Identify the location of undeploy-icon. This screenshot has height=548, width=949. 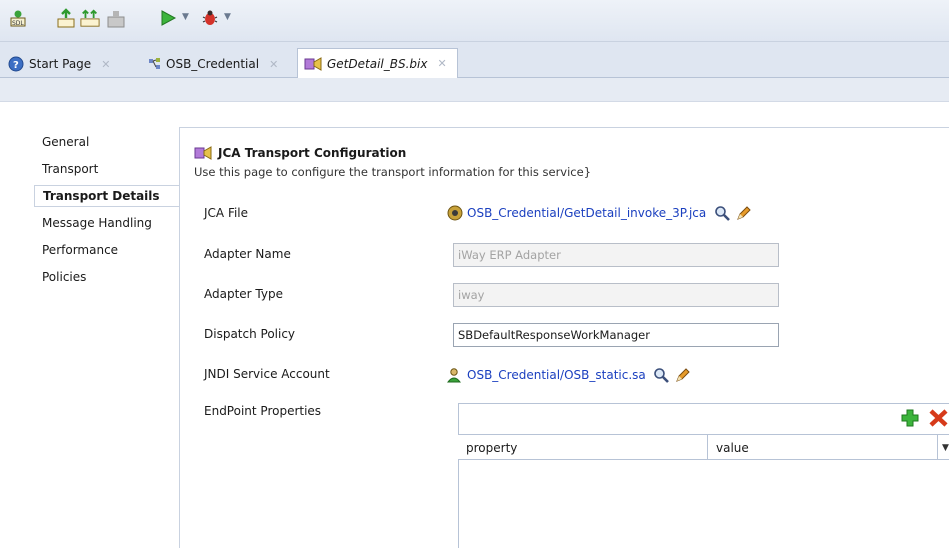
(116, 18).